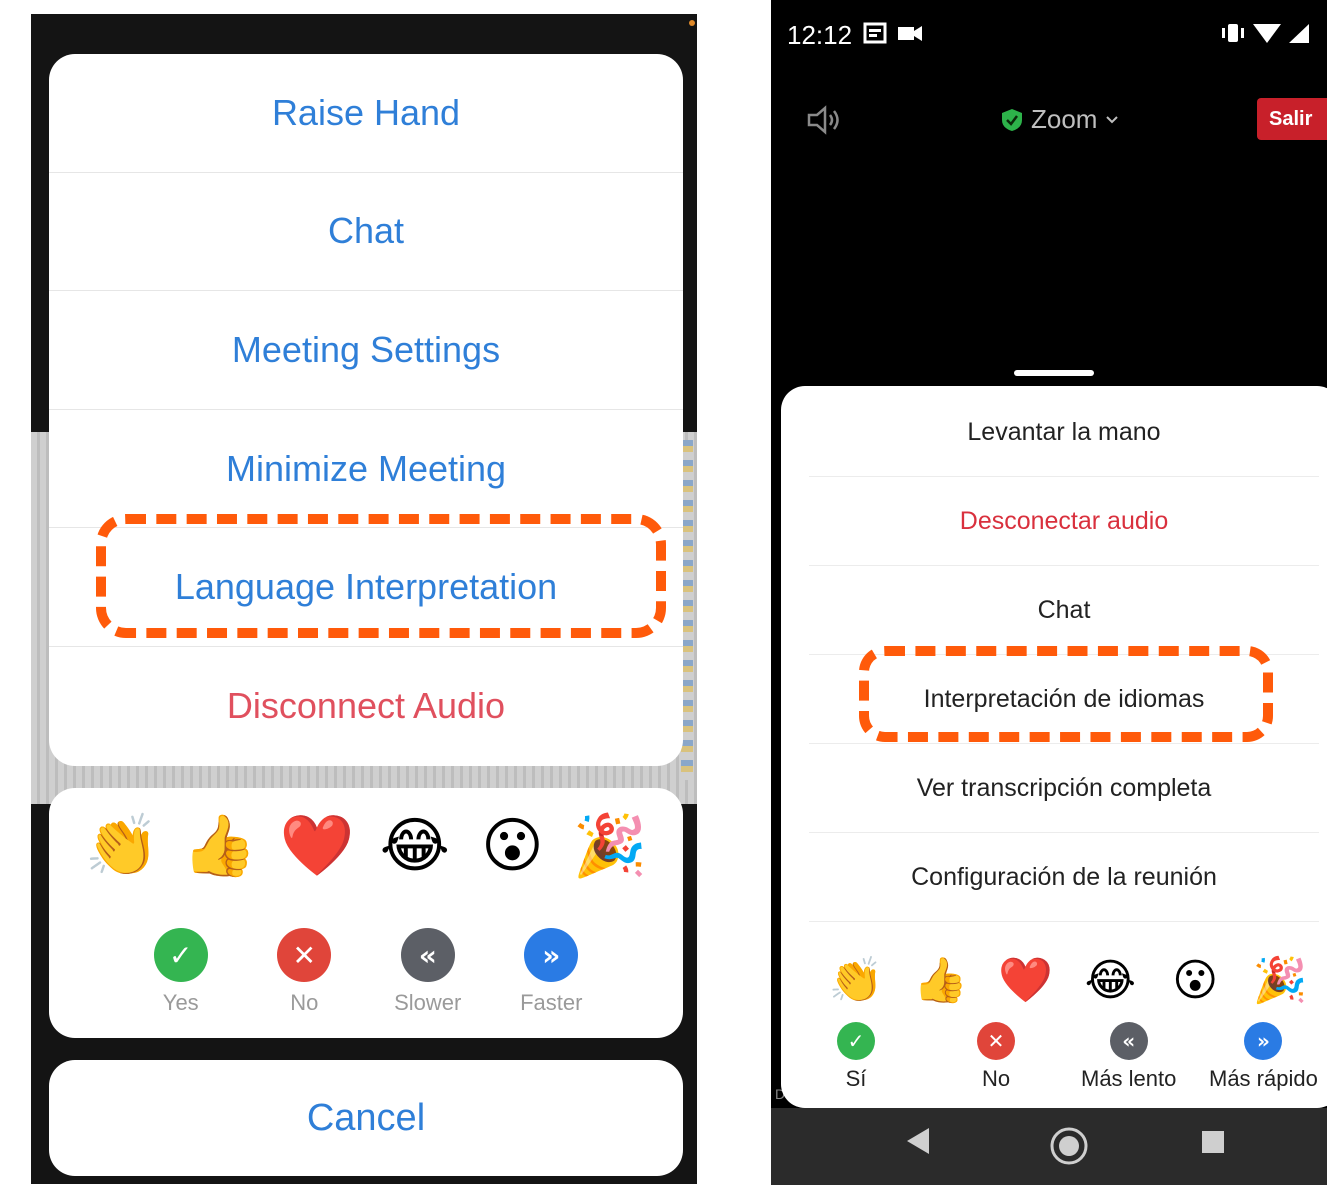  What do you see at coordinates (366, 350) in the screenshot?
I see `meeting-settings-button: Meeting Settings` at bounding box center [366, 350].